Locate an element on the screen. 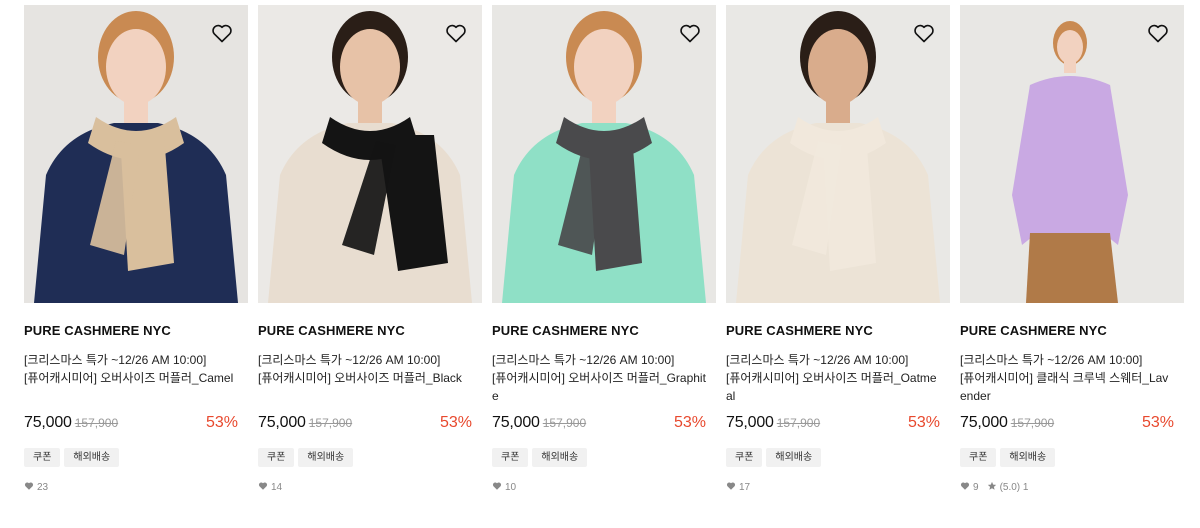 The height and width of the screenshot is (528, 1200). like-count-value: 17 is located at coordinates (745, 487).